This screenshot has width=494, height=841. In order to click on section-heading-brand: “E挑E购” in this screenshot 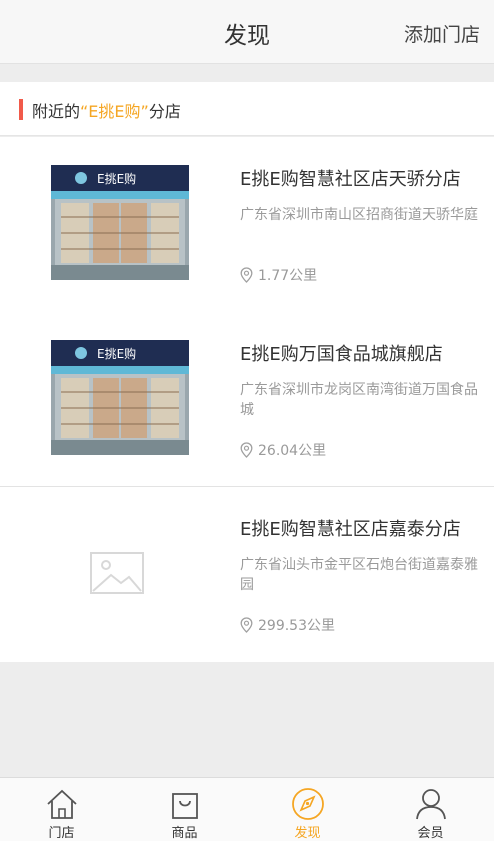, I will do `click(114, 111)`.